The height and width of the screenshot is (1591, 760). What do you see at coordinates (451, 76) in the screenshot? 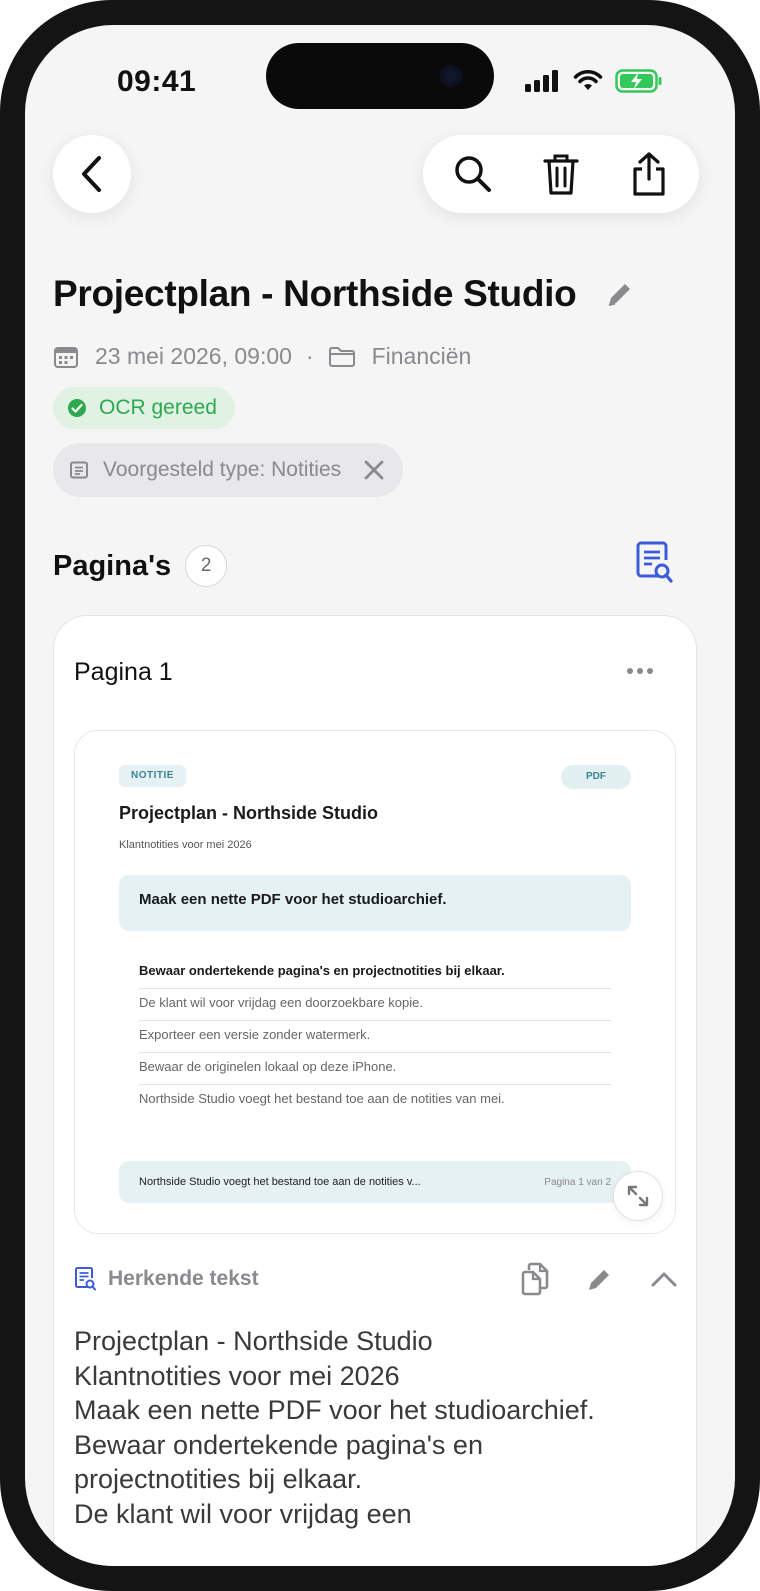
I see `camera-icon` at bounding box center [451, 76].